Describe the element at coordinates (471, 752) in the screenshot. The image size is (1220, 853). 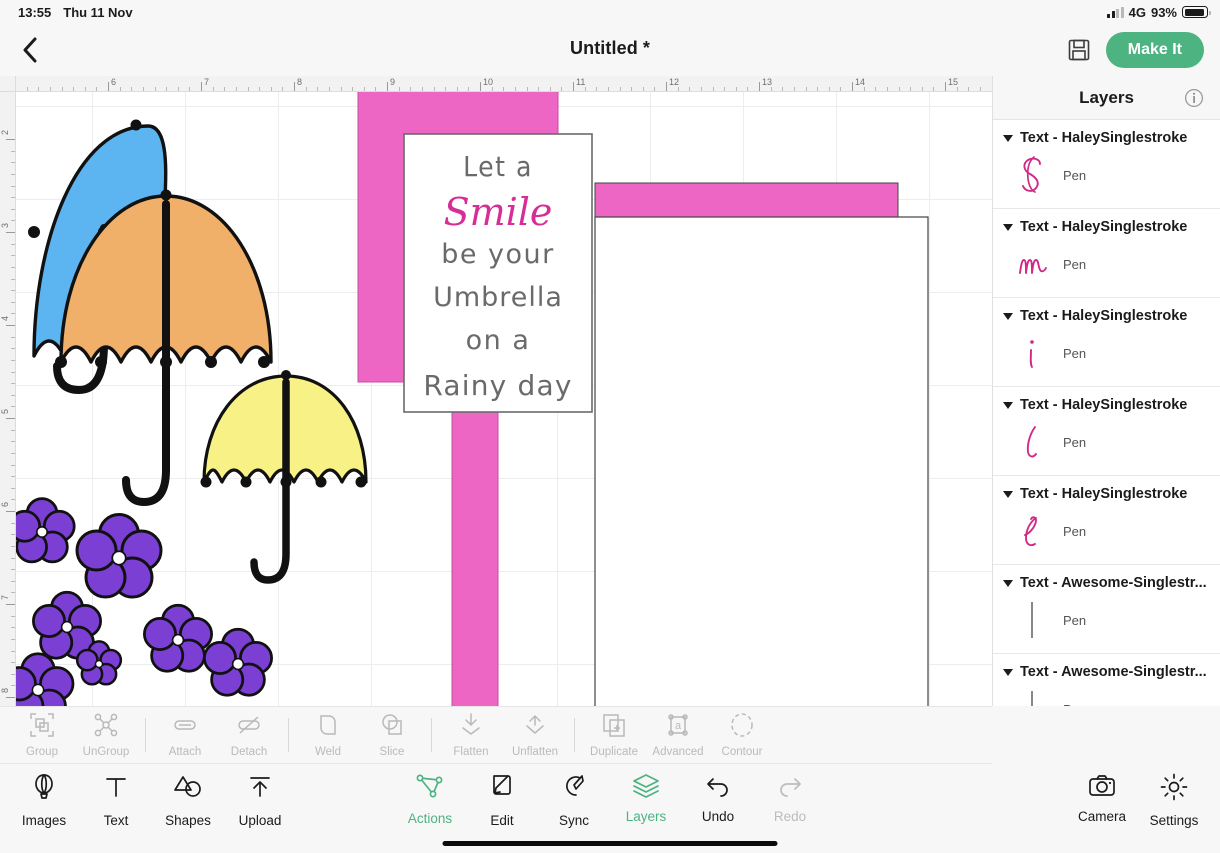
I see `op-label: Flatten` at that location.